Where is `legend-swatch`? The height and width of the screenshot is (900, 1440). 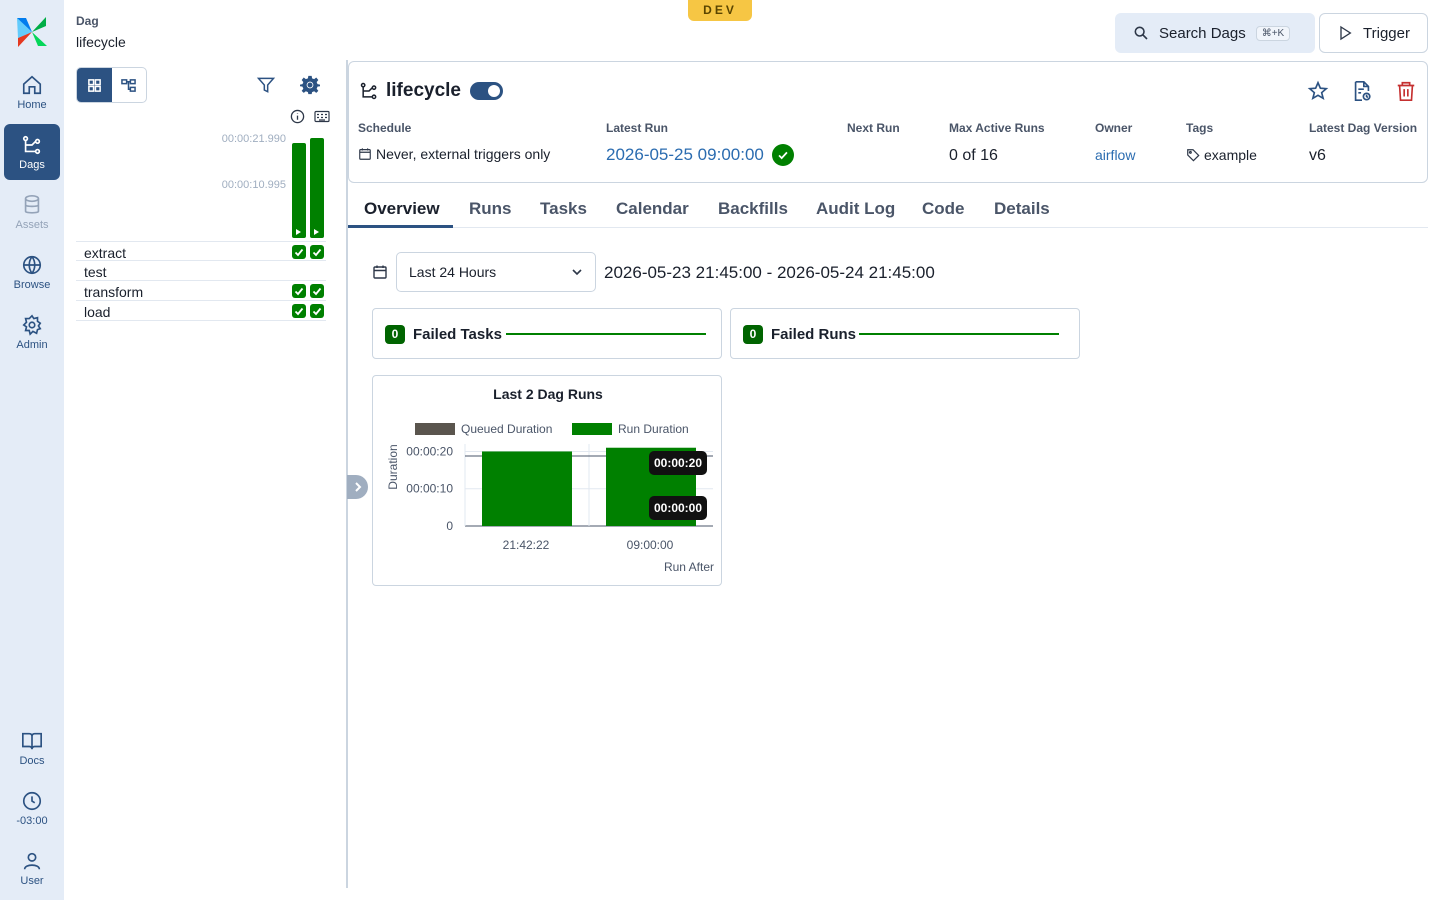
legend-swatch is located at coordinates (592, 429).